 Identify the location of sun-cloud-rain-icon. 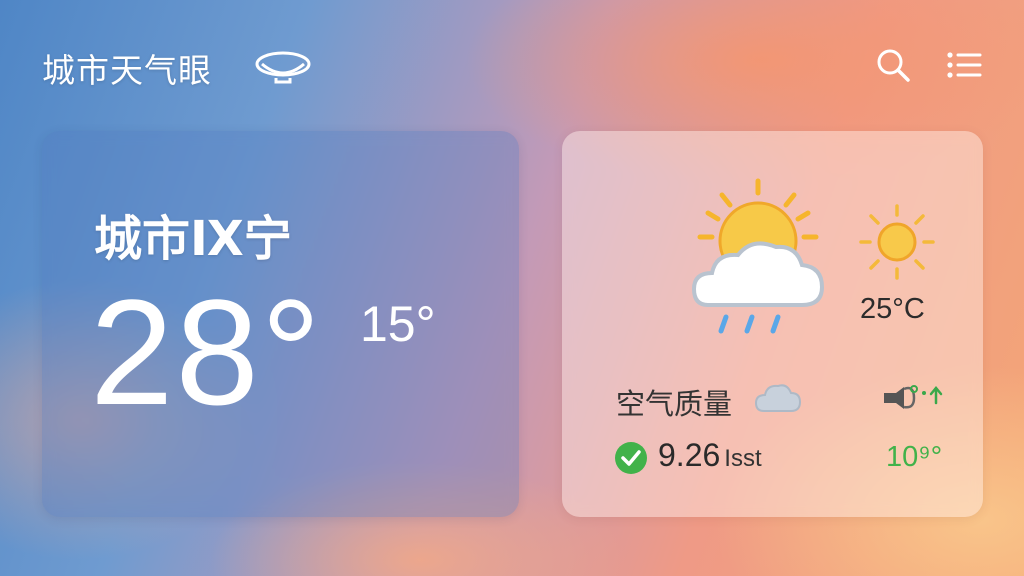
(758, 256).